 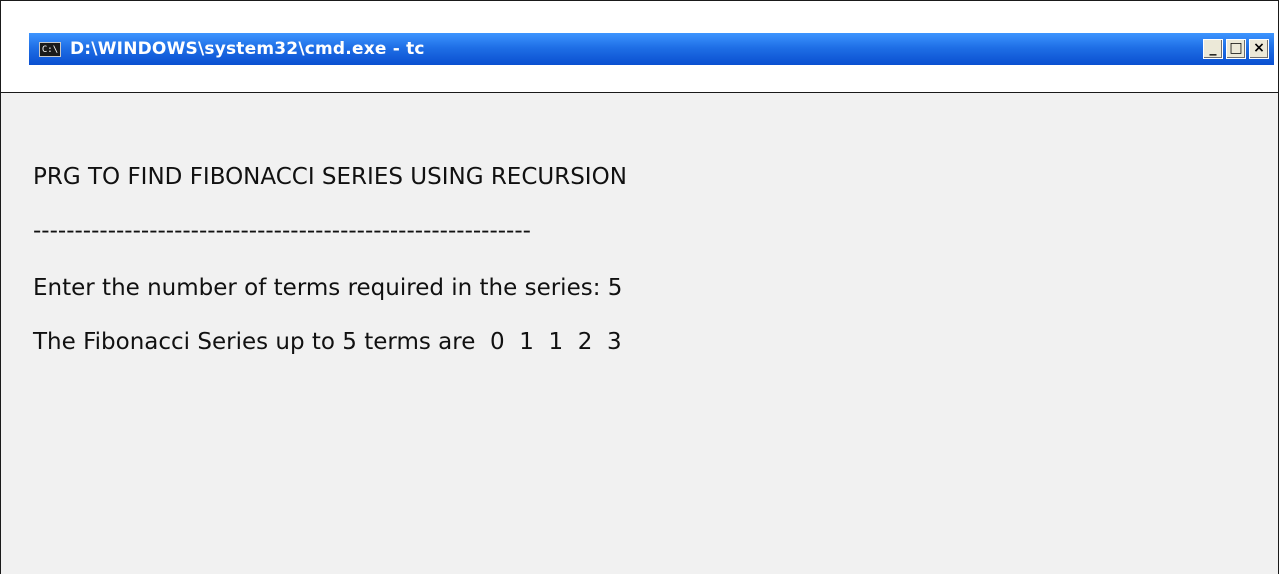 I want to click on window-controls: _ □ ×, so click(x=1236, y=49).